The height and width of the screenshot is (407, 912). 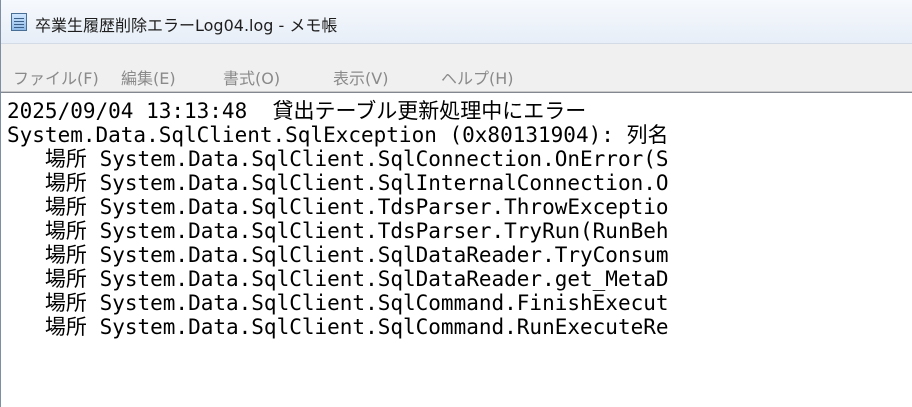 I want to click on window-title: 卒業生履歴削除エラーLog04.log - メモ帳, so click(x=186, y=25).